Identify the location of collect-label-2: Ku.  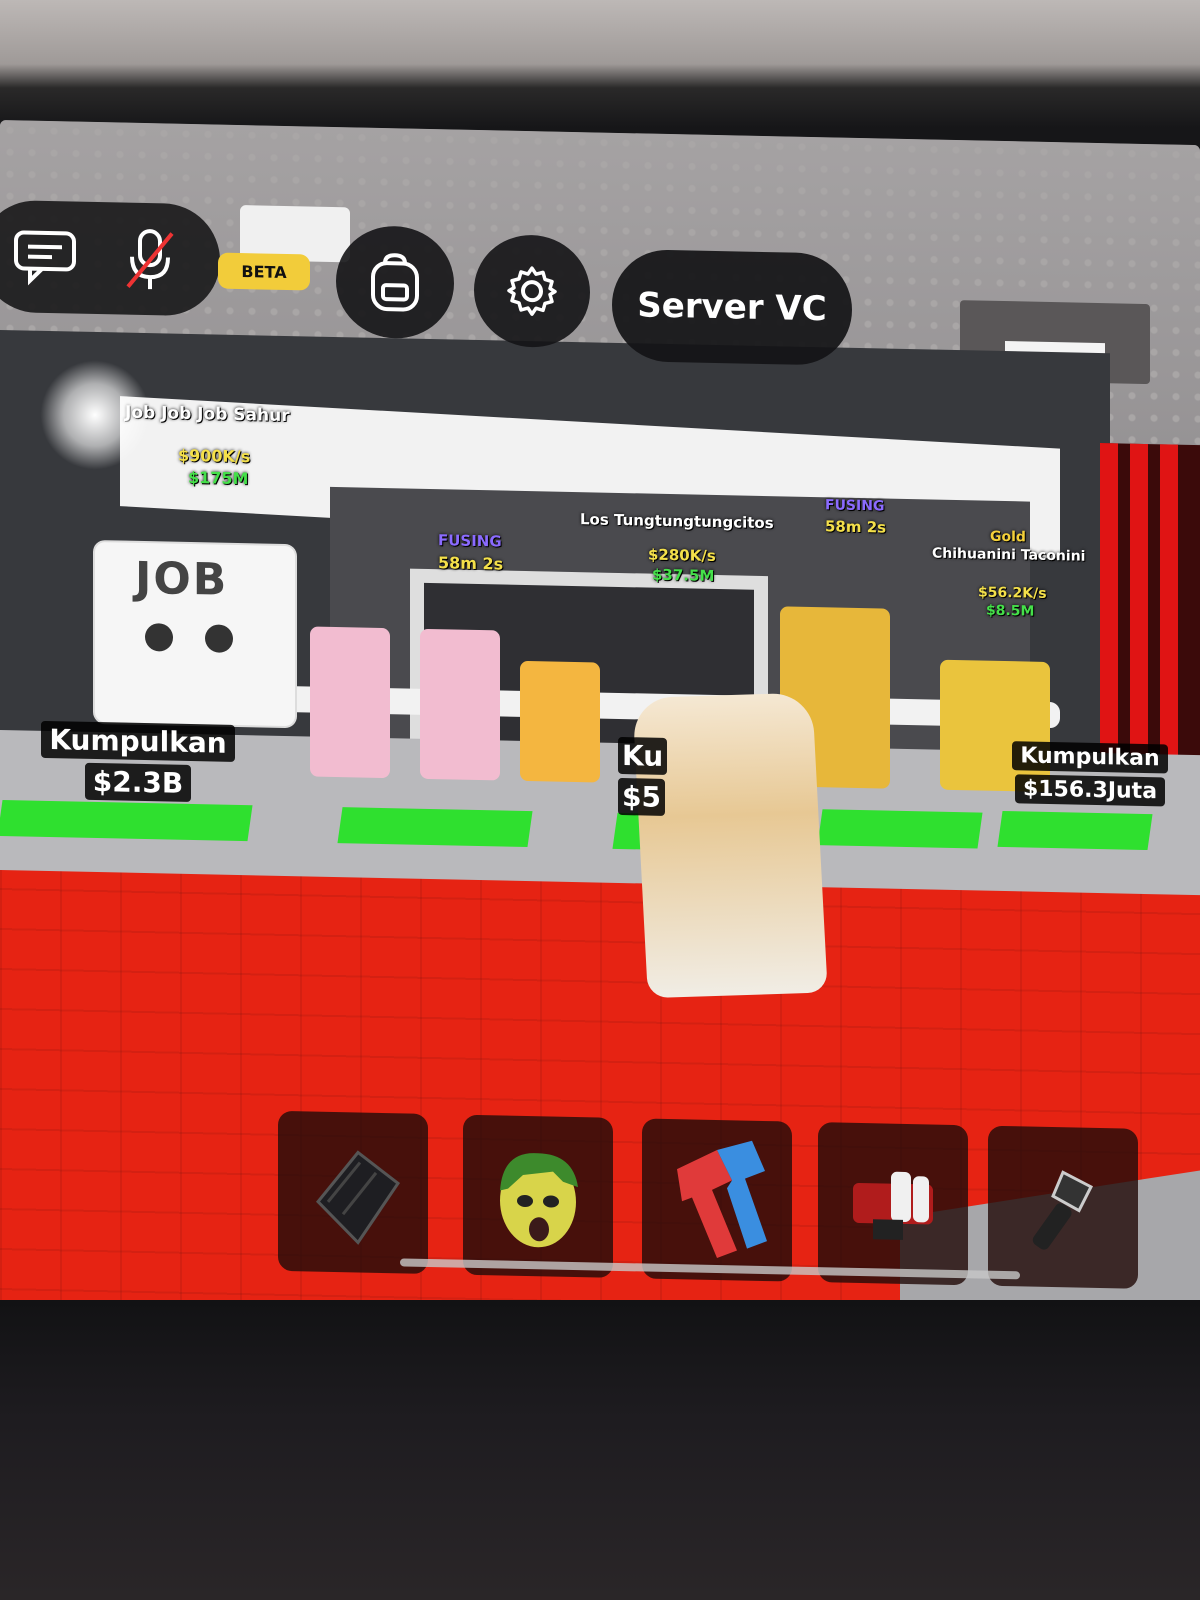
(643, 755).